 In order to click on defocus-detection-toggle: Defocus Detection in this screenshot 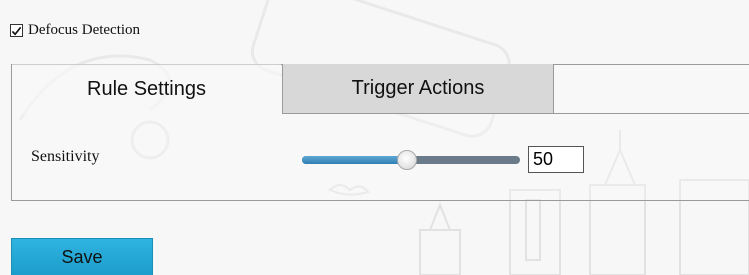, I will do `click(75, 30)`.